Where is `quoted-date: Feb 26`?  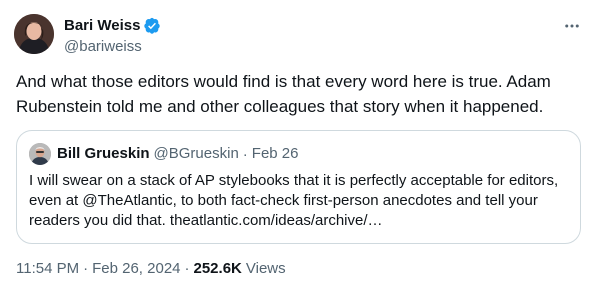 quoted-date: Feb 26 is located at coordinates (275, 154).